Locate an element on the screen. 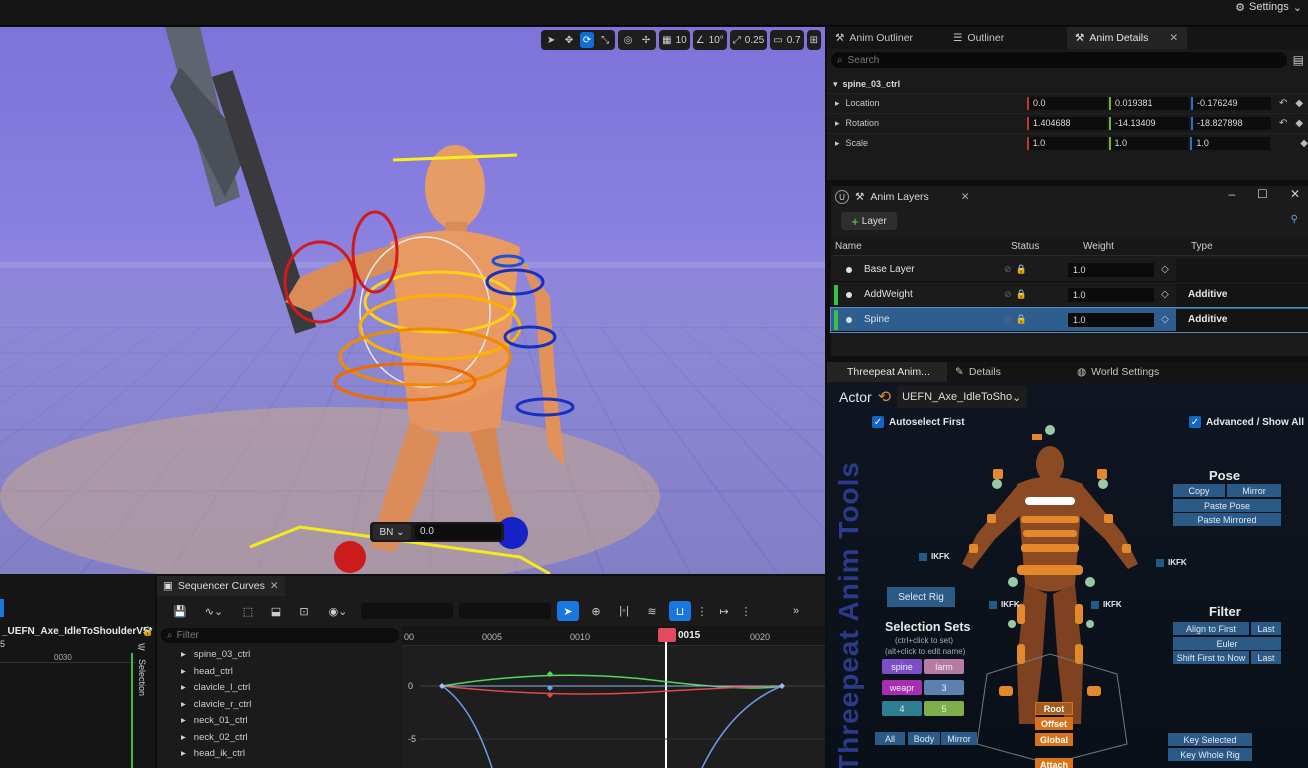  select-keys-icon: ⬚ is located at coordinates (248, 611).